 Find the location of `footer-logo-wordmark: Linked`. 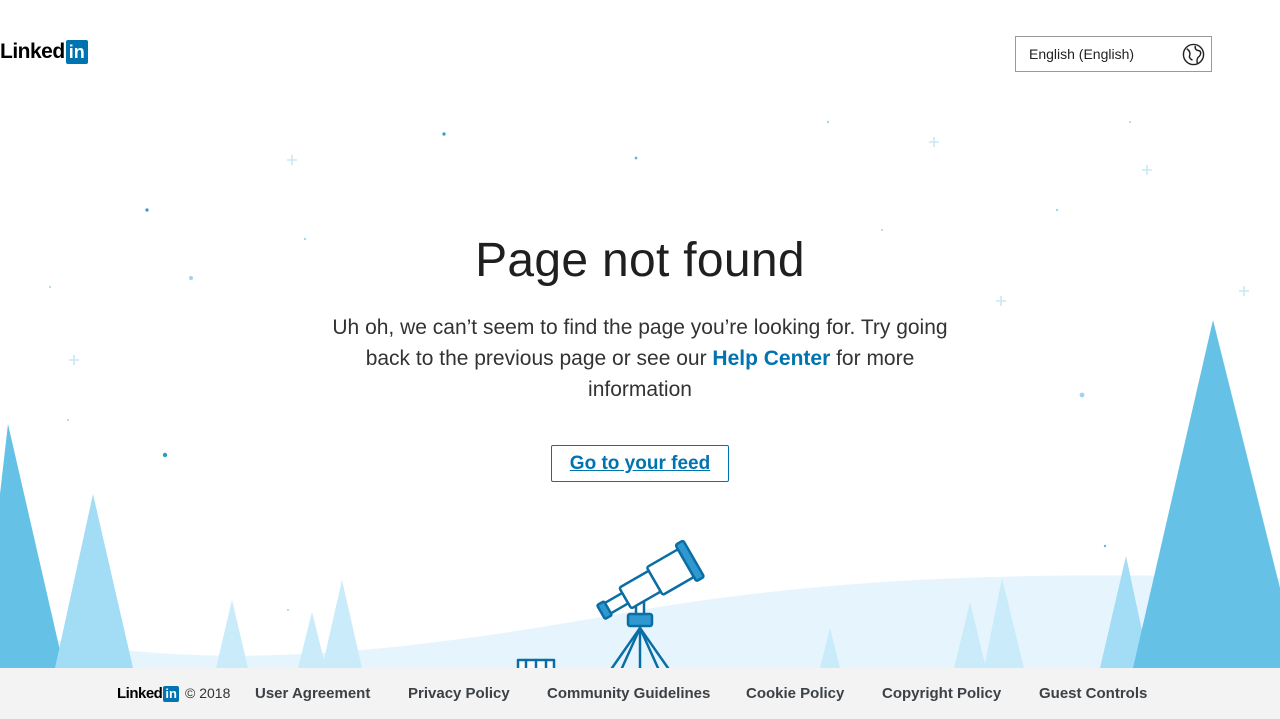

footer-logo-wordmark: Linked is located at coordinates (140, 693).